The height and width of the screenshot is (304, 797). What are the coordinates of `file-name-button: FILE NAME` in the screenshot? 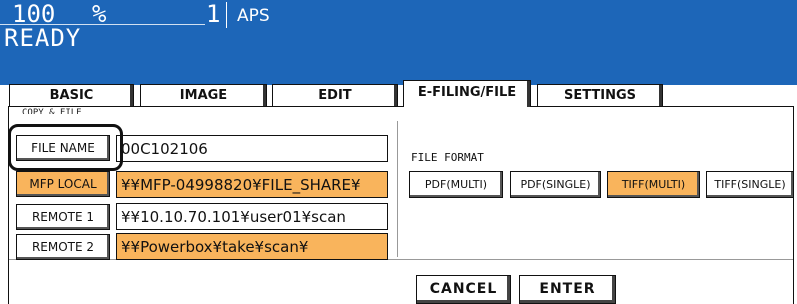 It's located at (63, 148).